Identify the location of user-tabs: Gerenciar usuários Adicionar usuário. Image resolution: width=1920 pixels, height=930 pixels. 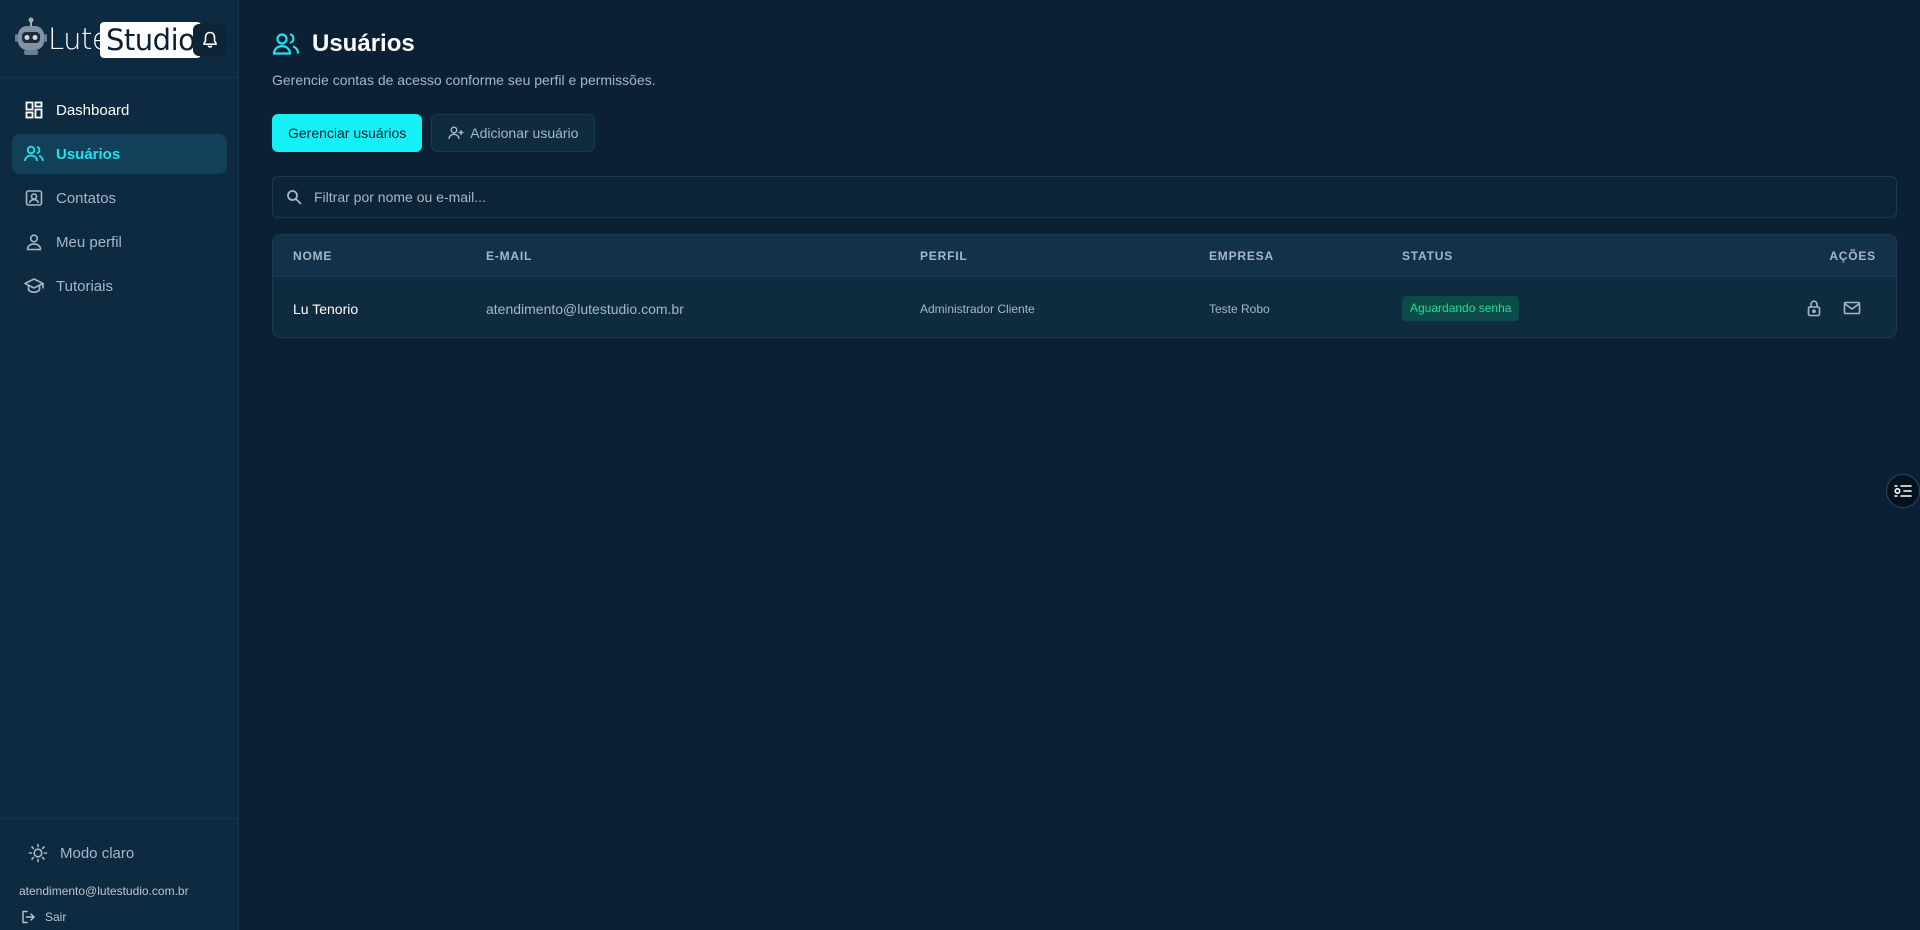
(434, 133).